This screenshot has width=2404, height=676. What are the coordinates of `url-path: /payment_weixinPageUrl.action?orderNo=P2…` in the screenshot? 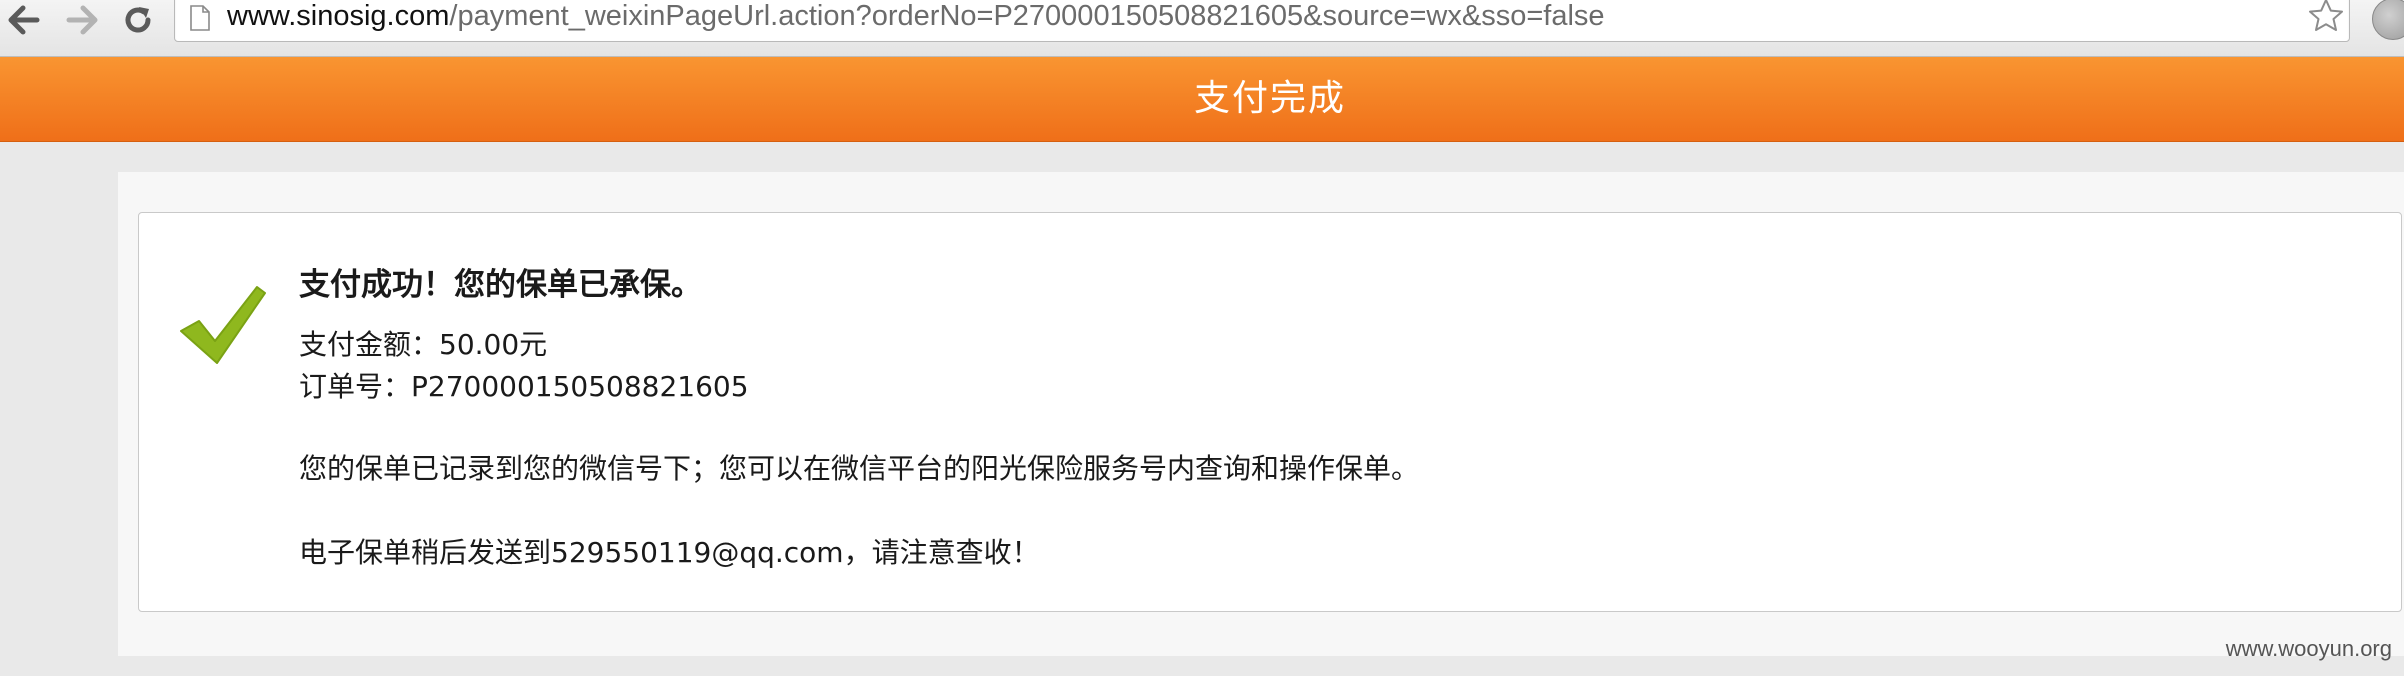 It's located at (1027, 16).